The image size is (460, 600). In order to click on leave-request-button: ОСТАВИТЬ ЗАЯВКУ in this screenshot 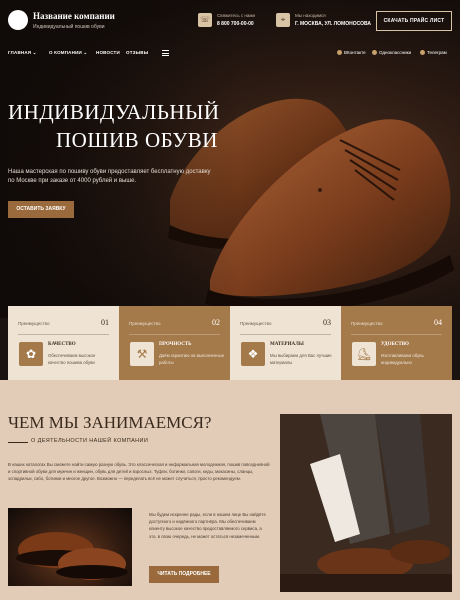, I will do `click(41, 209)`.